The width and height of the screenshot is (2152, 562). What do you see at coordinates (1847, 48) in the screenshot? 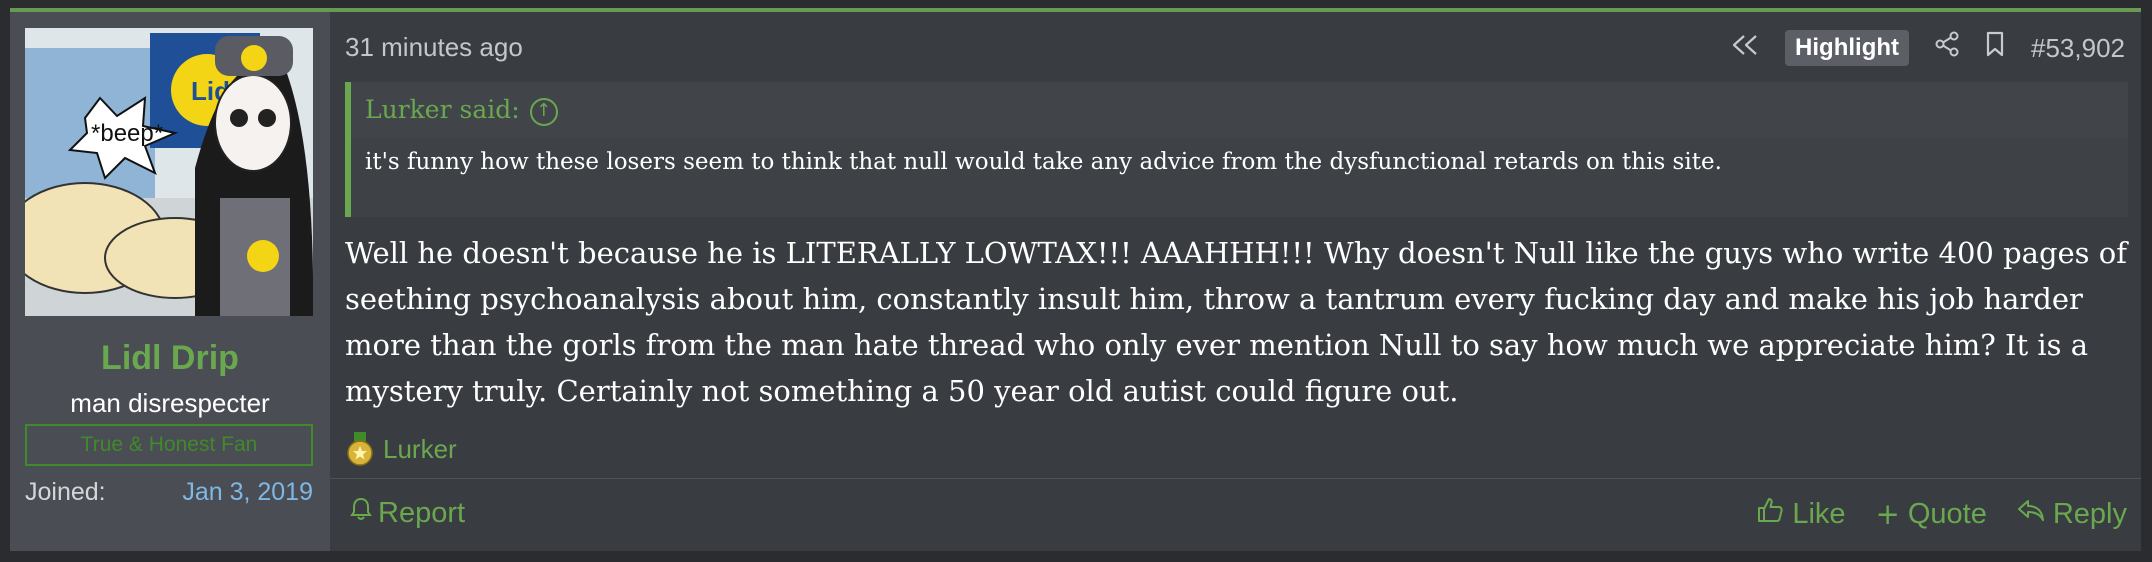
I see `highlight-button: Highlight` at bounding box center [1847, 48].